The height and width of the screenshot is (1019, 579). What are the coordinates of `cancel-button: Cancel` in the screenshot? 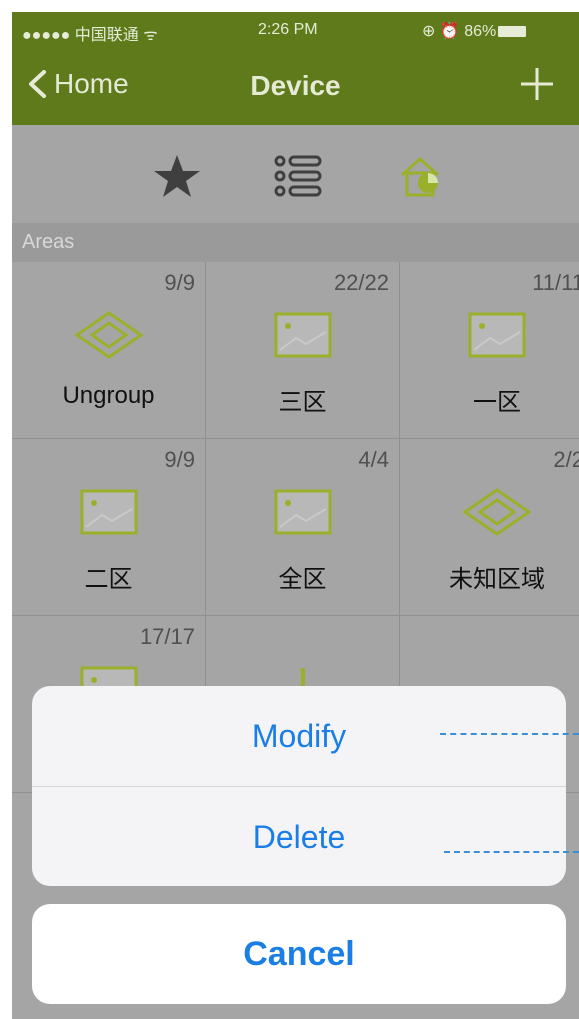 It's located at (299, 954).